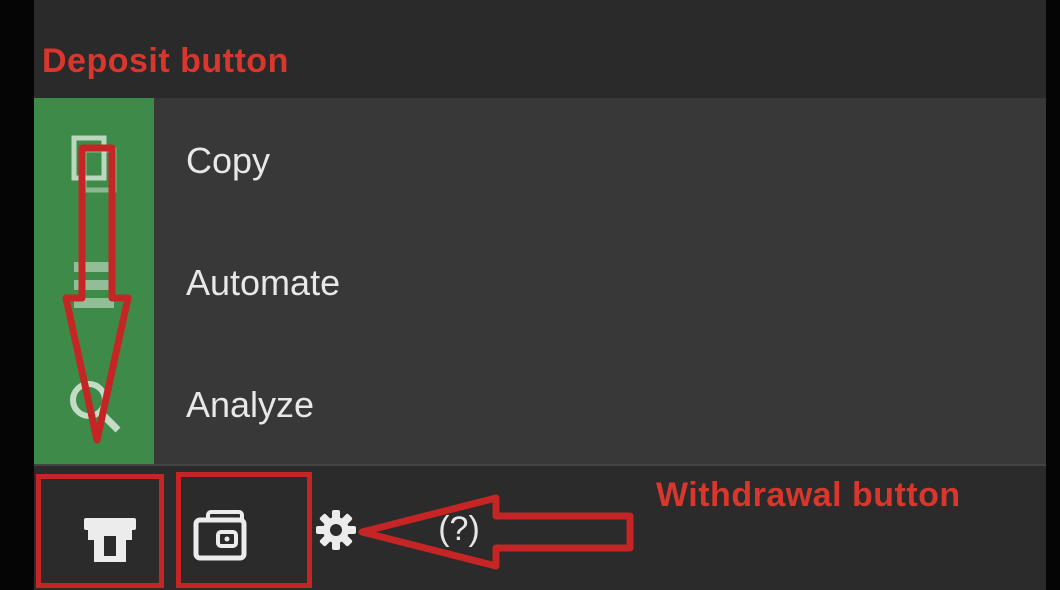 The height and width of the screenshot is (590, 1060). What do you see at coordinates (496, 532) in the screenshot?
I see `left-arrow` at bounding box center [496, 532].